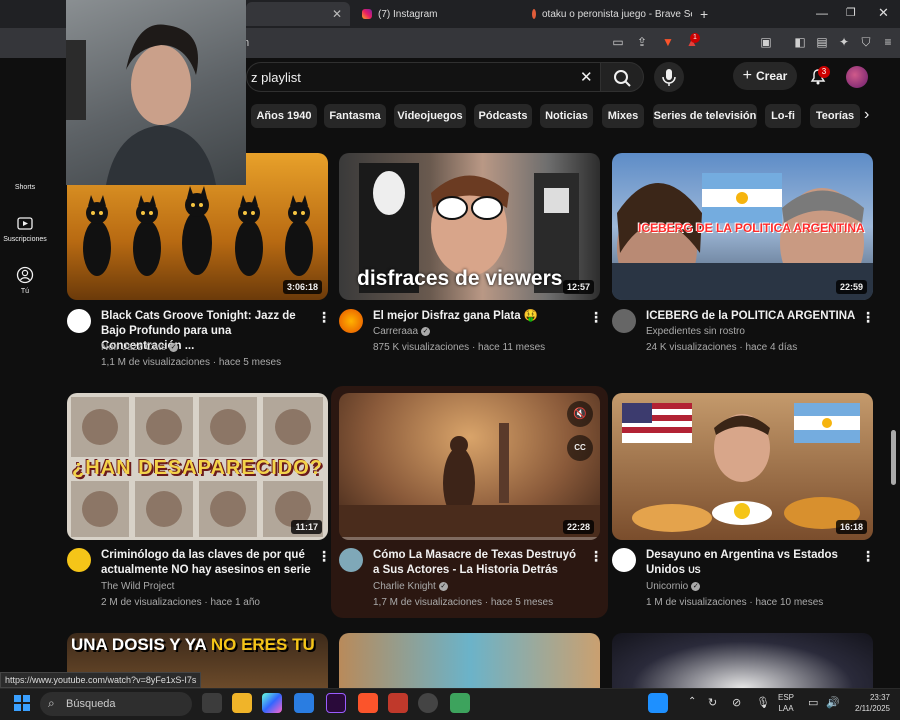 Image resolution: width=900 pixels, height=720 pixels. What do you see at coordinates (822, 13) in the screenshot?
I see `minimize-icon: —` at bounding box center [822, 13].